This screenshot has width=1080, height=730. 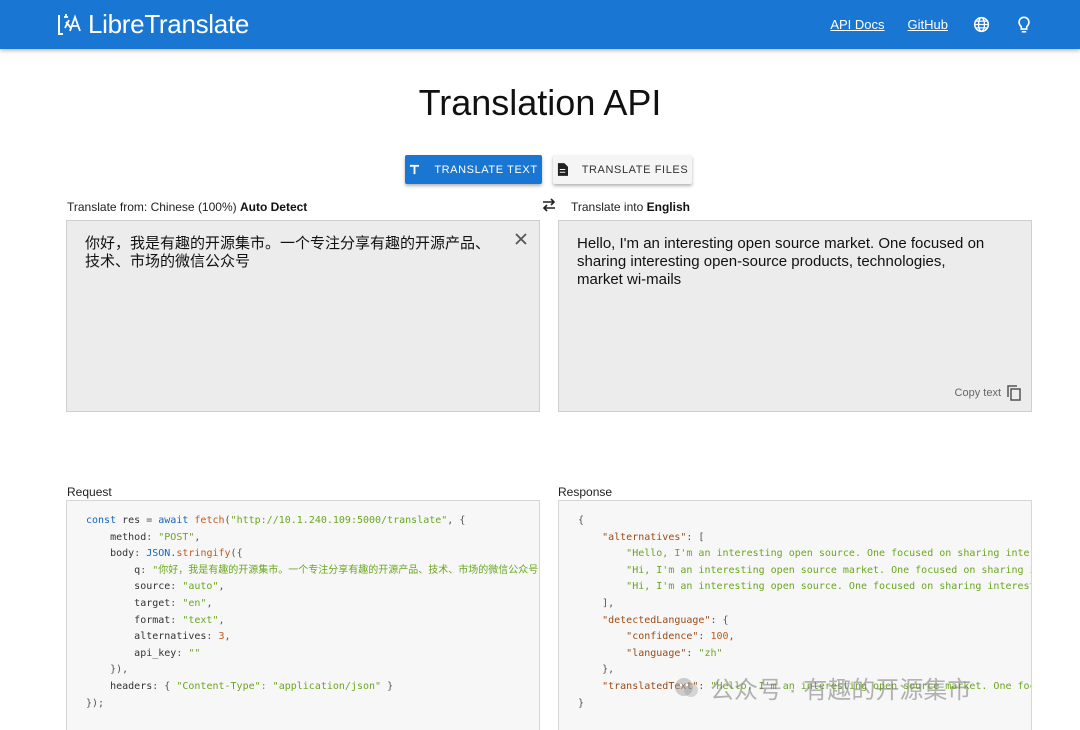 I want to click on translate-files-label: TRANSLATE FILES, so click(x=635, y=169).